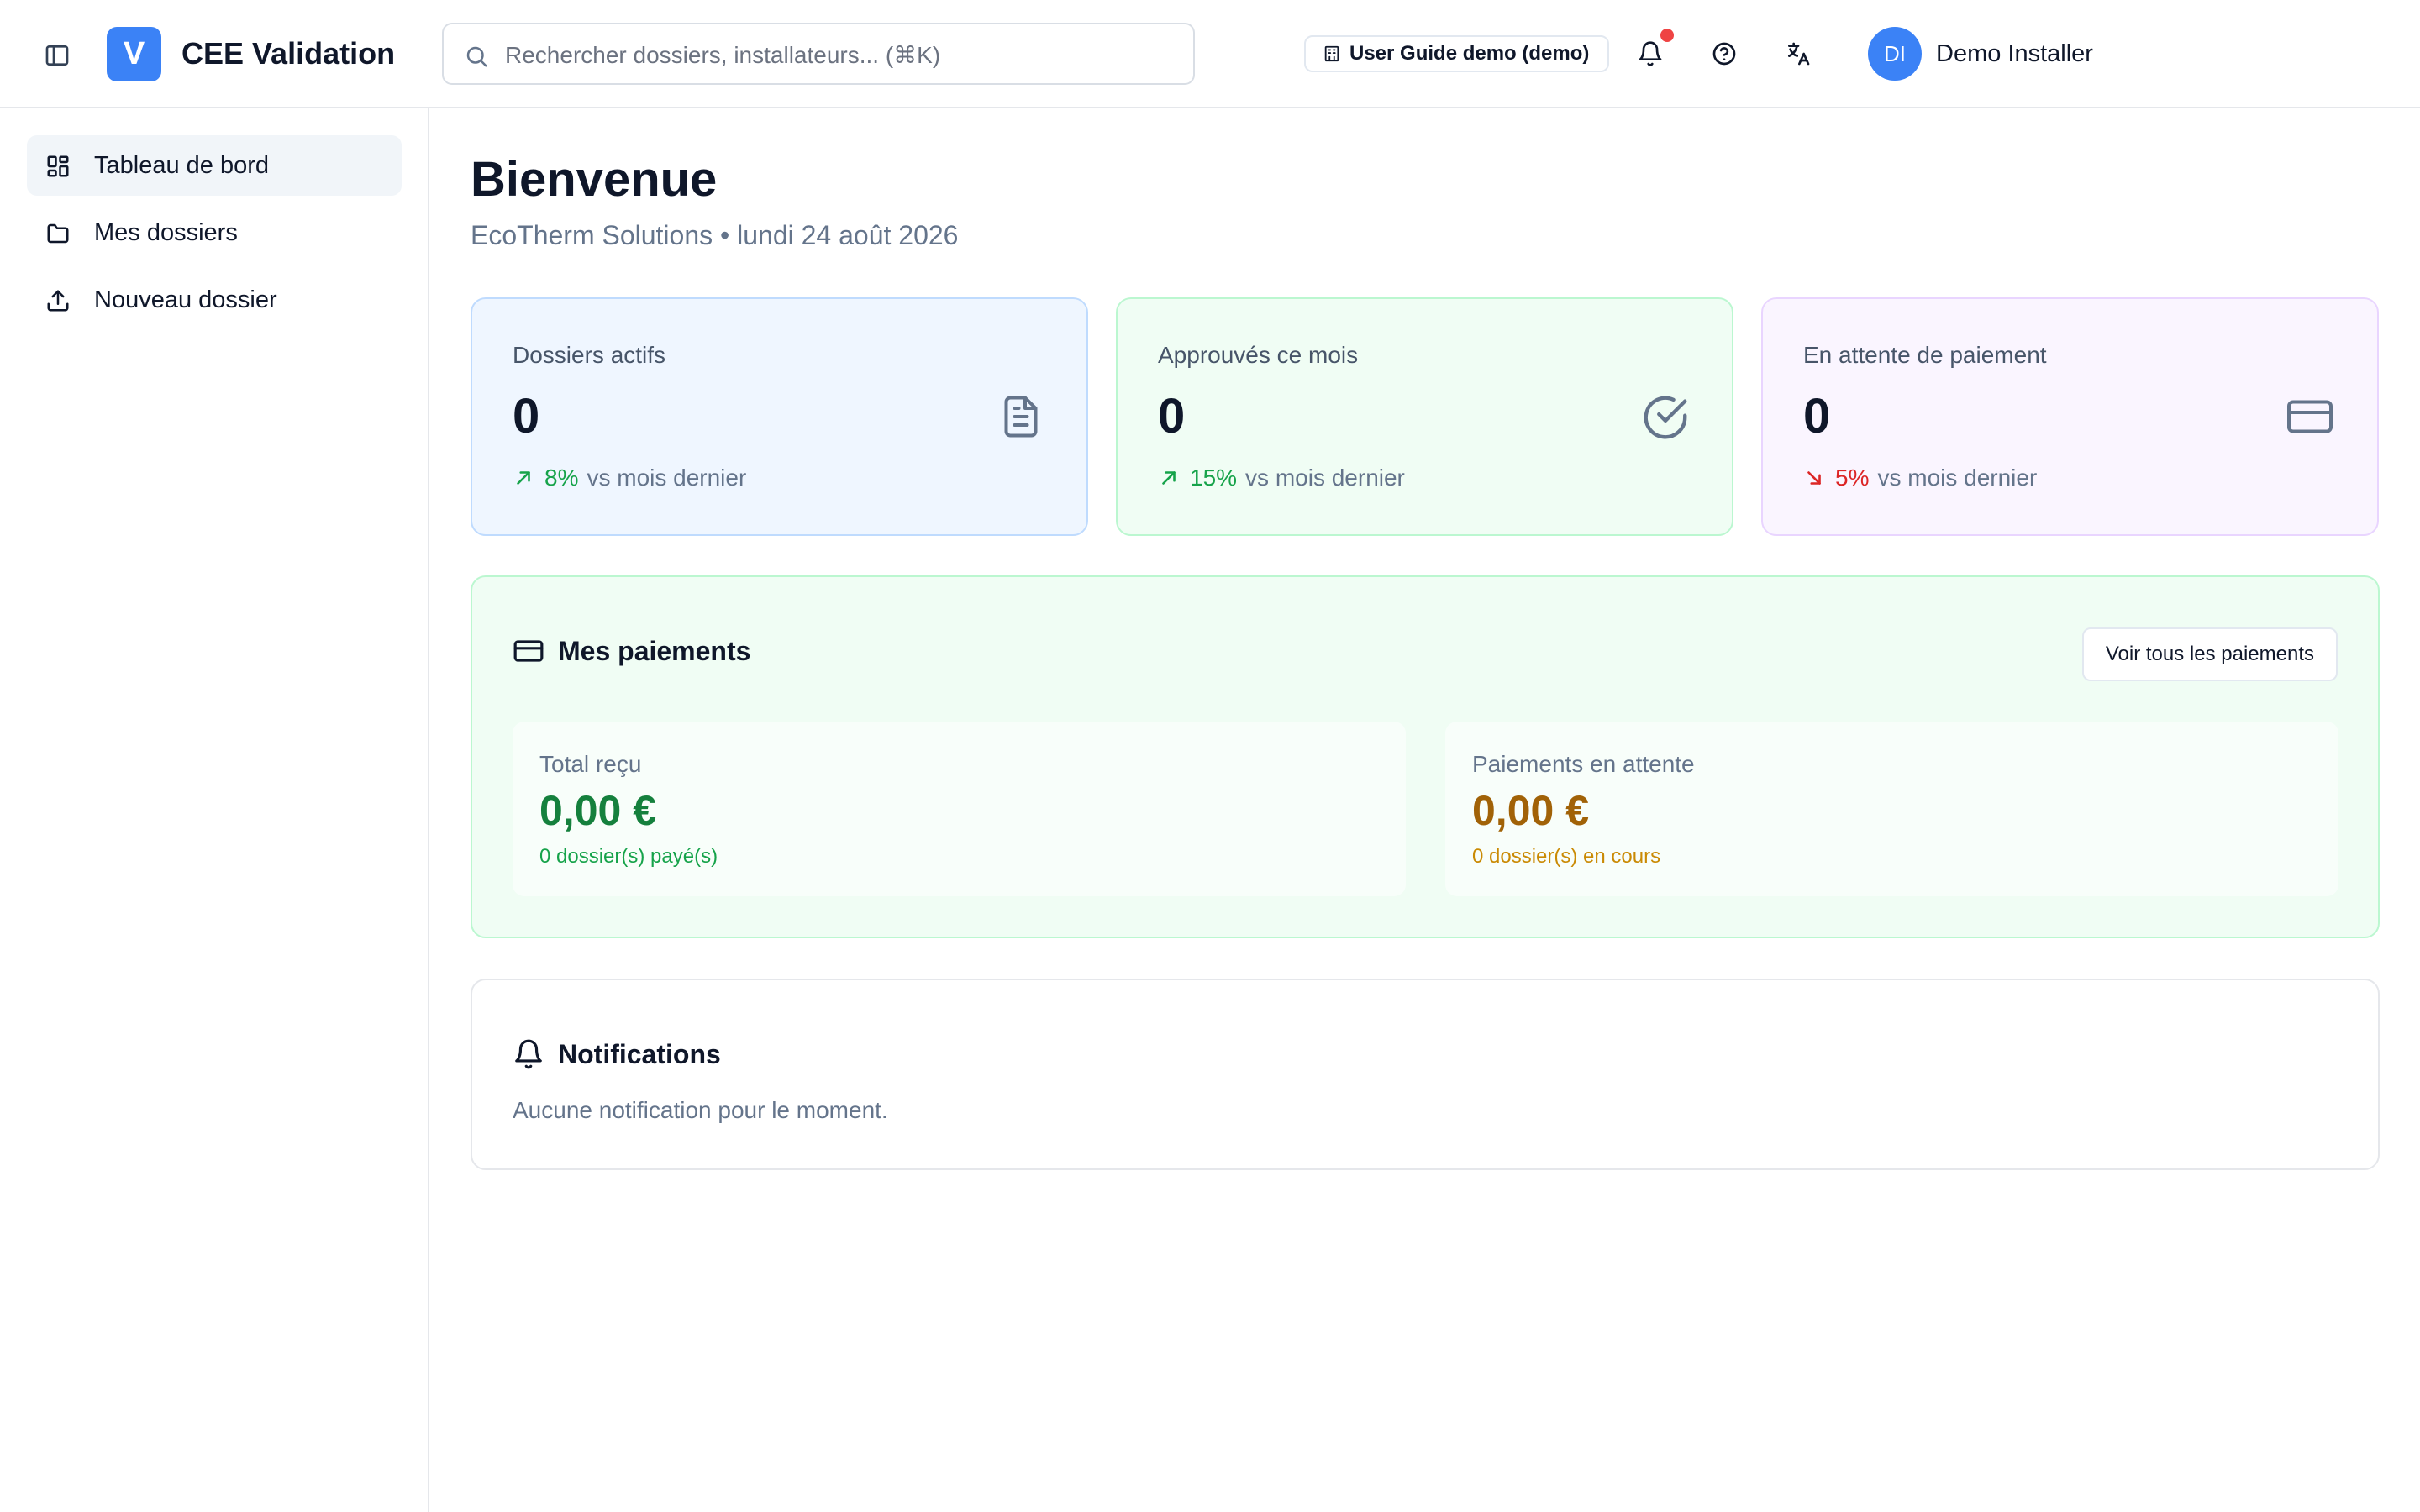 Image resolution: width=2420 pixels, height=1512 pixels. I want to click on stat-trend: 5% vs mois dernier, so click(1920, 478).